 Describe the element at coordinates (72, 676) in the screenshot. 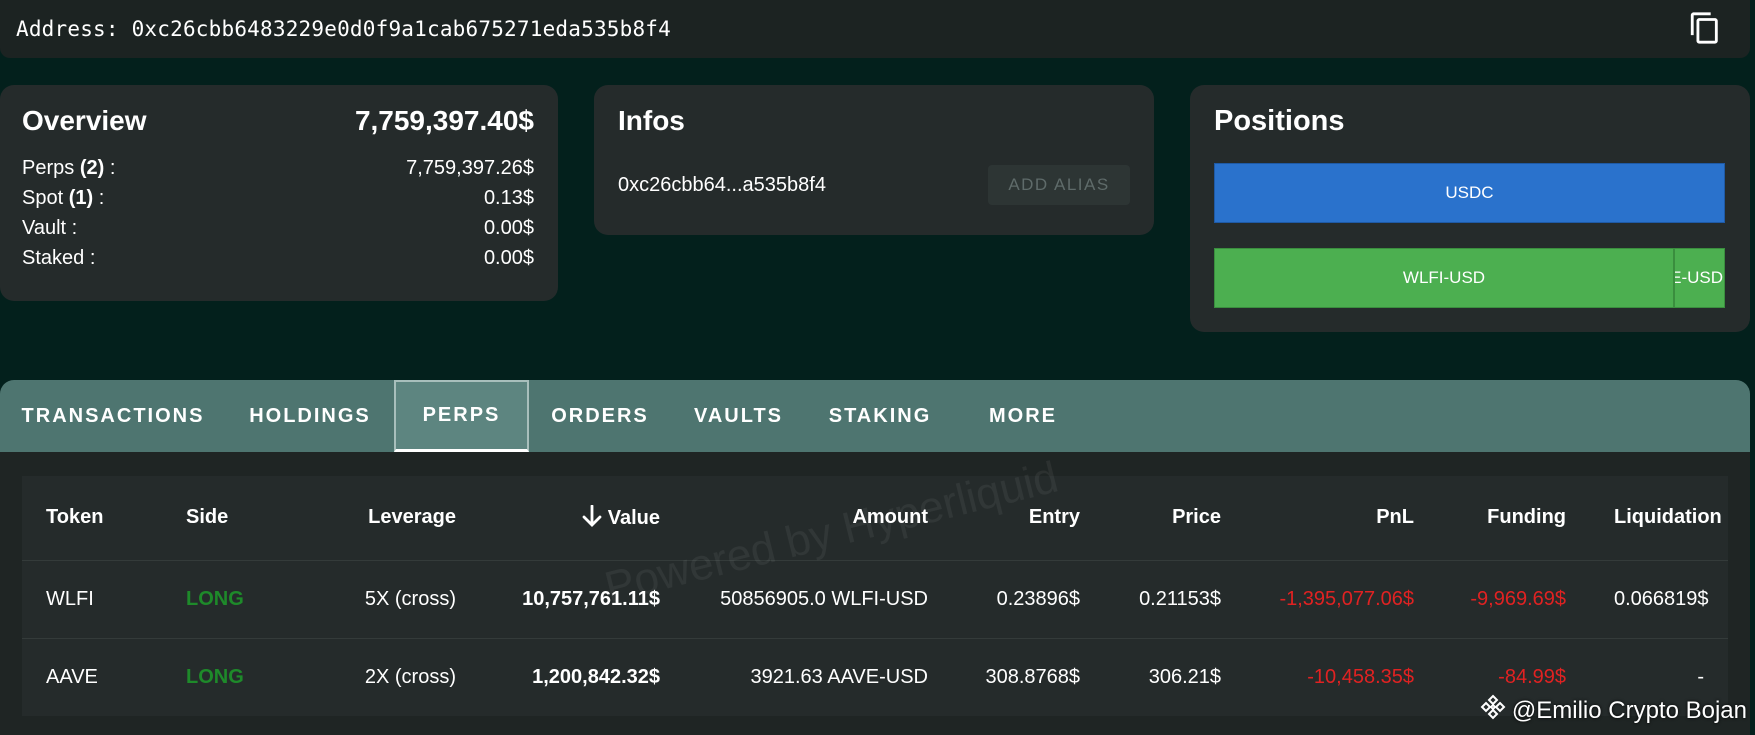

I see `cell-token: AAVE` at that location.